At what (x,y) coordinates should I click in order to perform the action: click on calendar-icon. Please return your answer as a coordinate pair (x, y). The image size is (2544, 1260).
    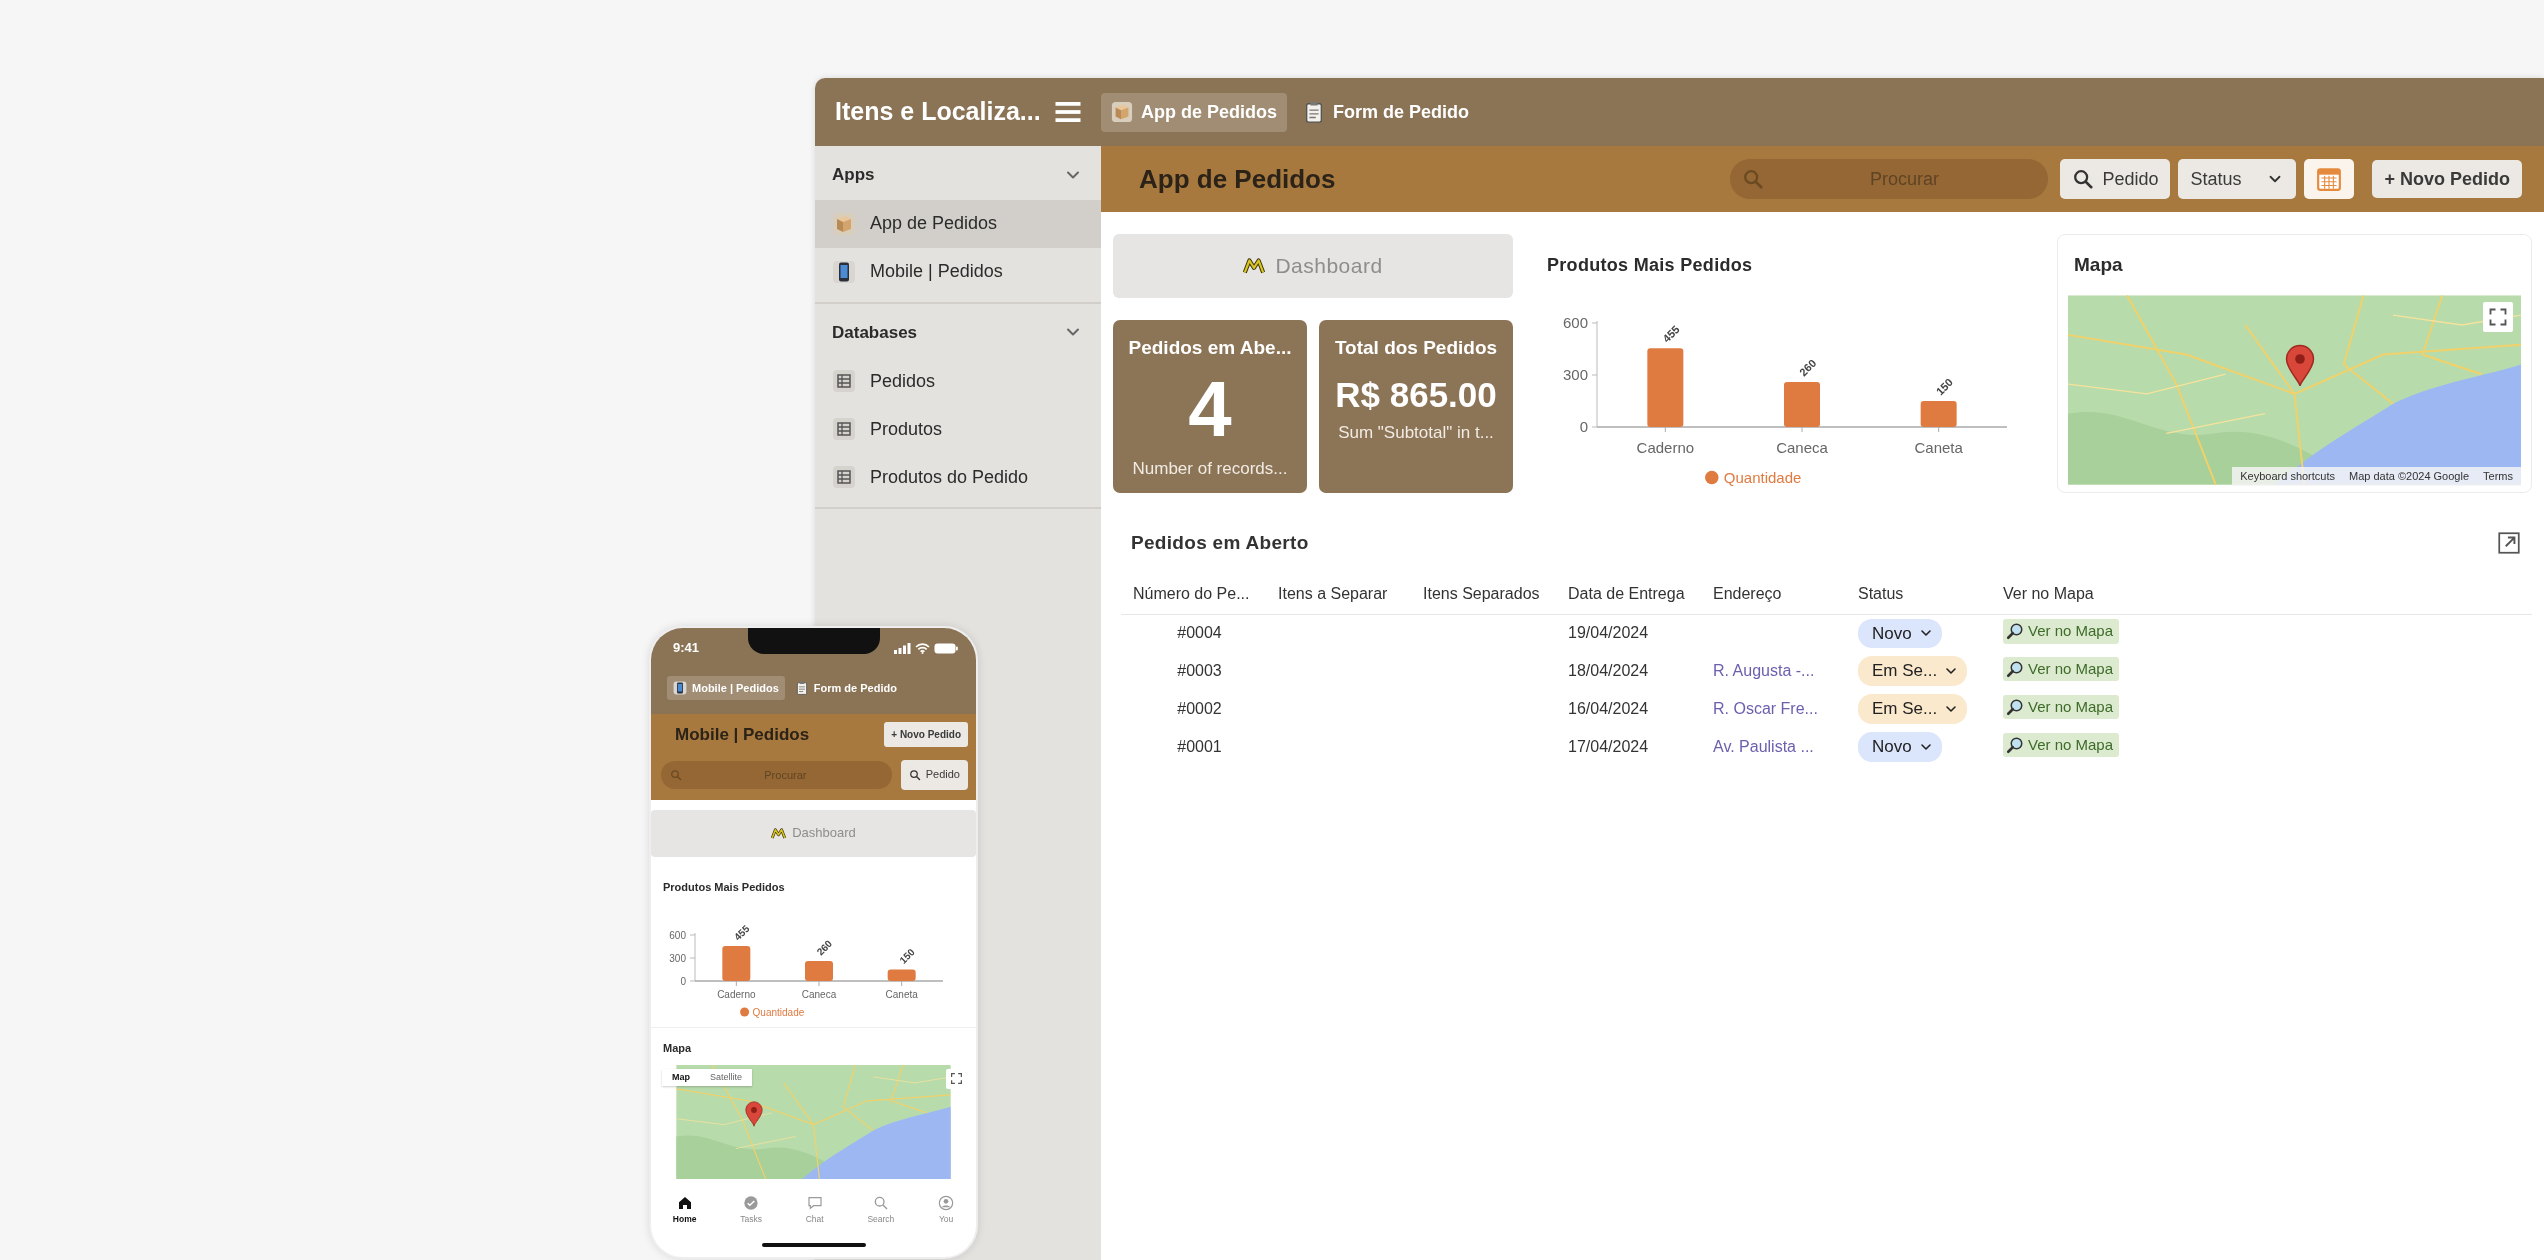
    Looking at the image, I should click on (2329, 179).